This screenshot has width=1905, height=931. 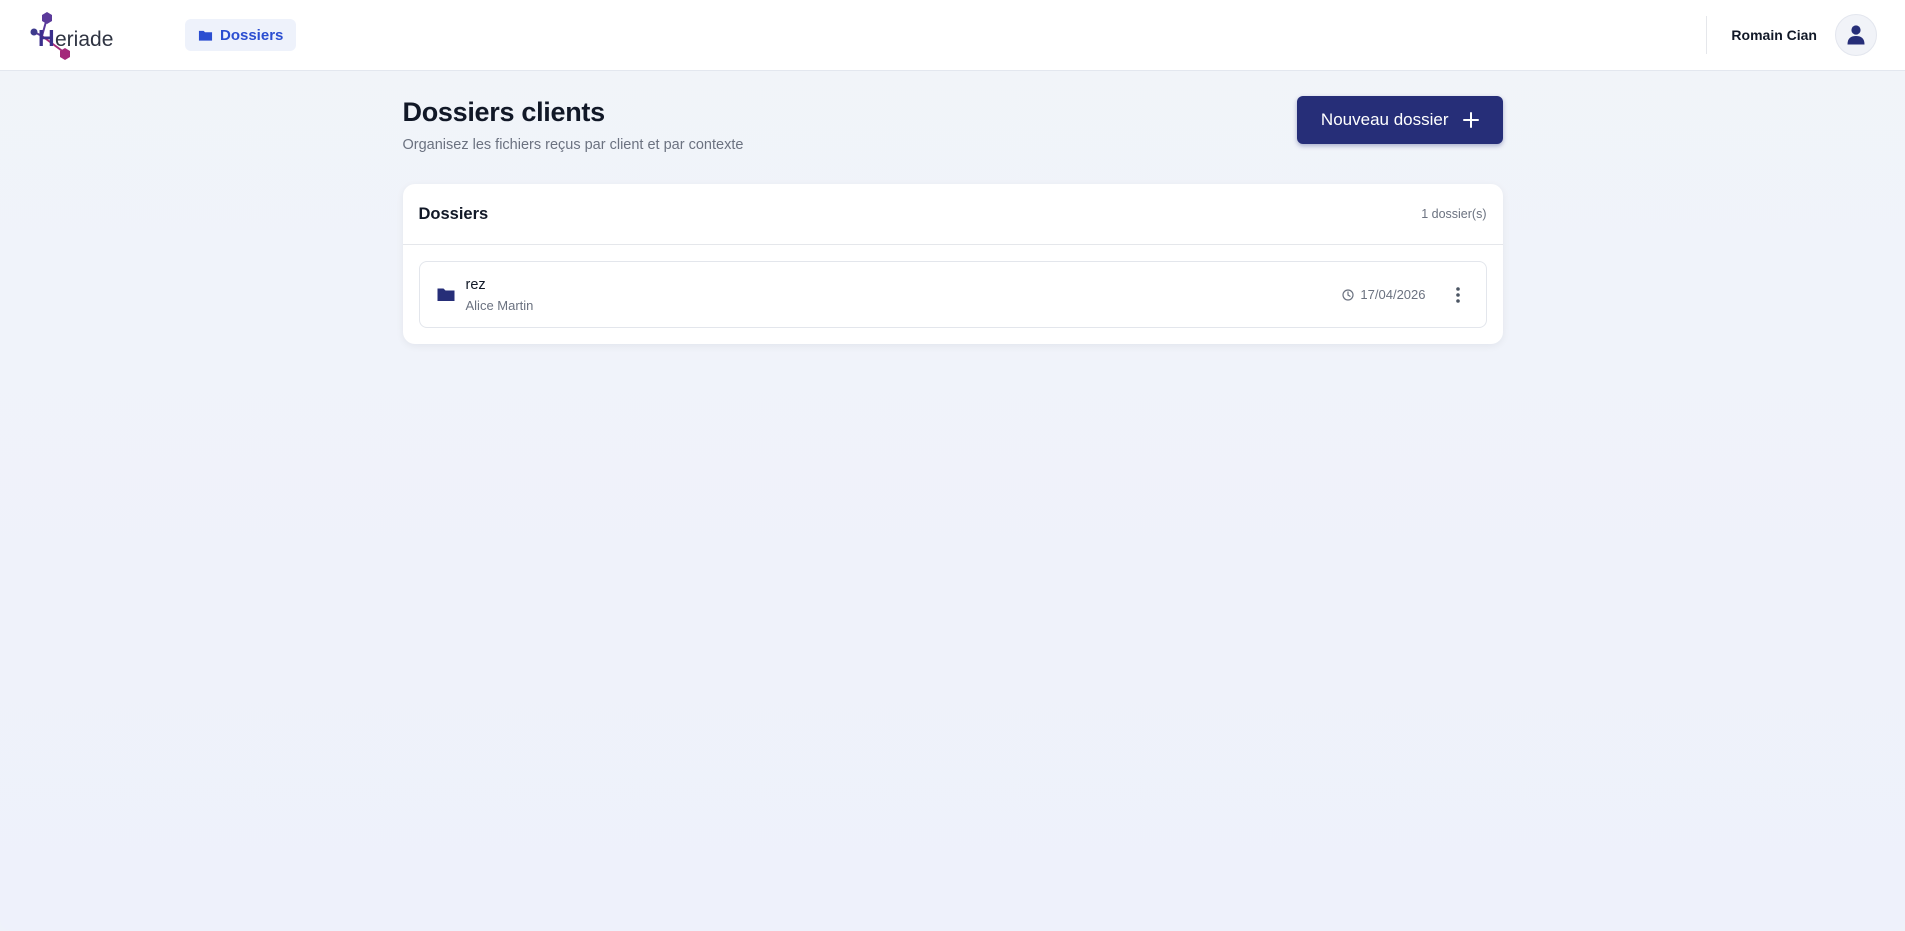 I want to click on header-divider, so click(x=1707, y=35).